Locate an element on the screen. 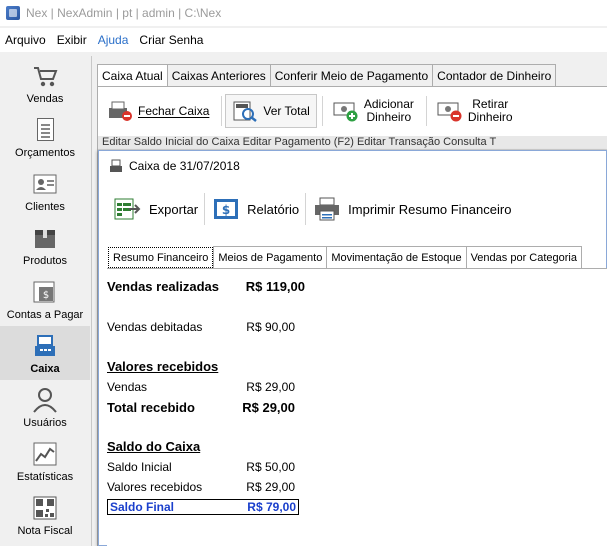  ver-total-button: Ver Total is located at coordinates (271, 111).